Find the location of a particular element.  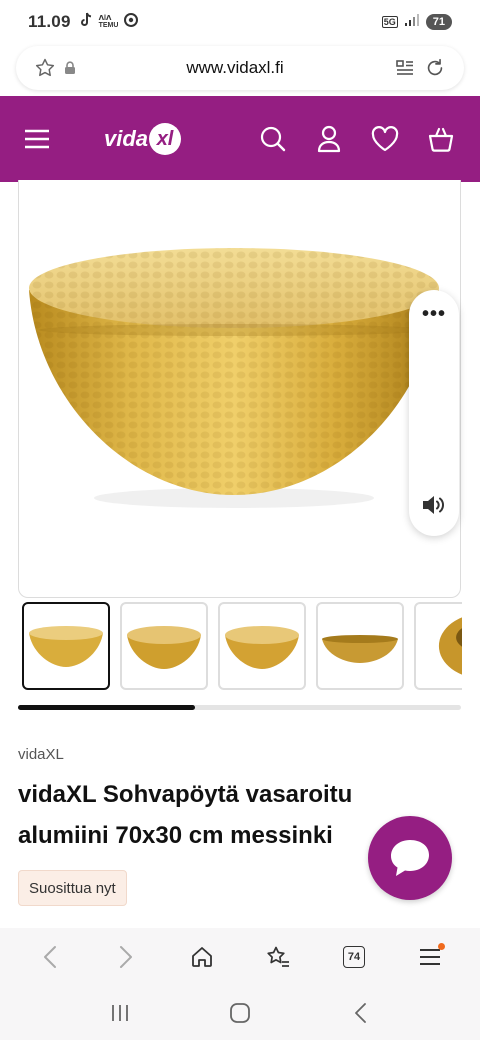

thumbnail-strip is located at coordinates (242, 648).